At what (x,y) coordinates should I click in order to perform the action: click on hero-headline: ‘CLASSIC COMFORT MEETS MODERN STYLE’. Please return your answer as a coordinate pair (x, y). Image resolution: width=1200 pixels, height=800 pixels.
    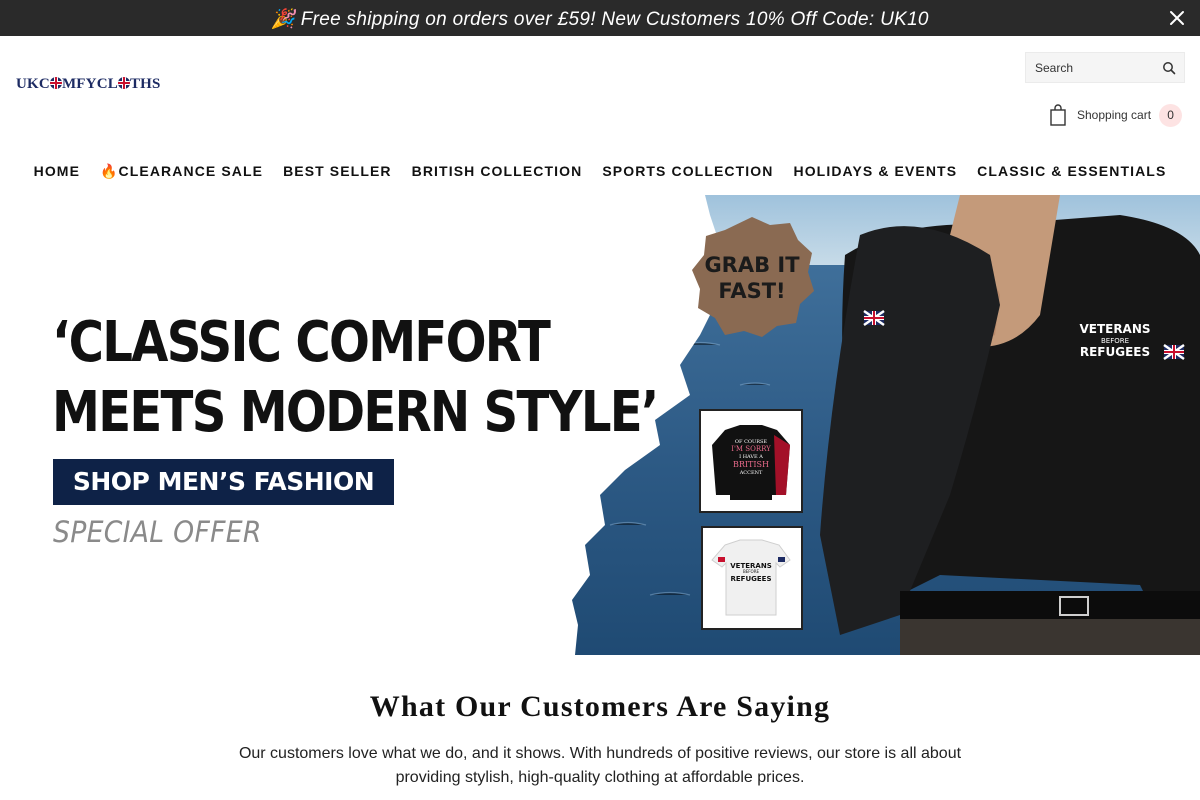
    Looking at the image, I should click on (355, 378).